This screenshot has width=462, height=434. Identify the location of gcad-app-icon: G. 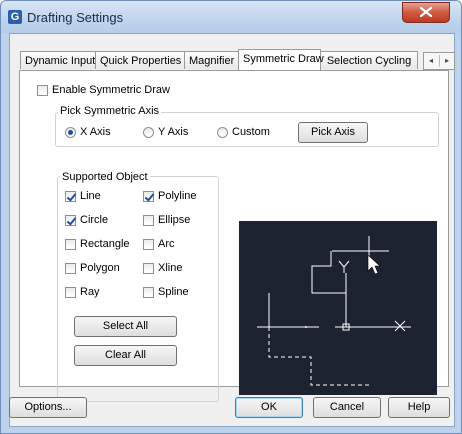
(15, 17).